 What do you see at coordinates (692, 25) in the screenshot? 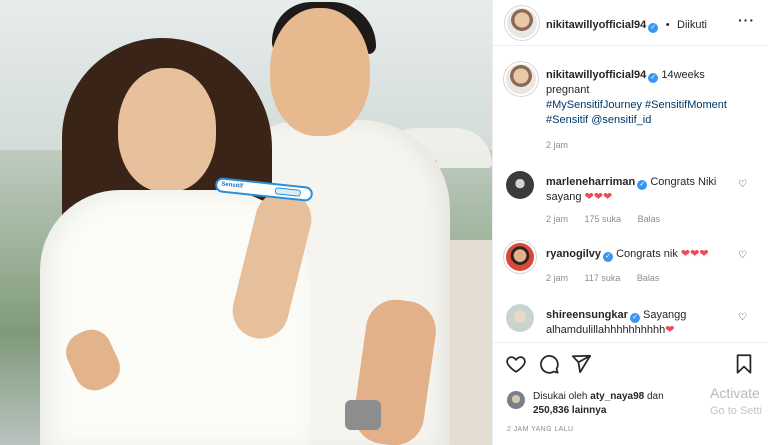
I see `follow-status-button: Diikuti` at bounding box center [692, 25].